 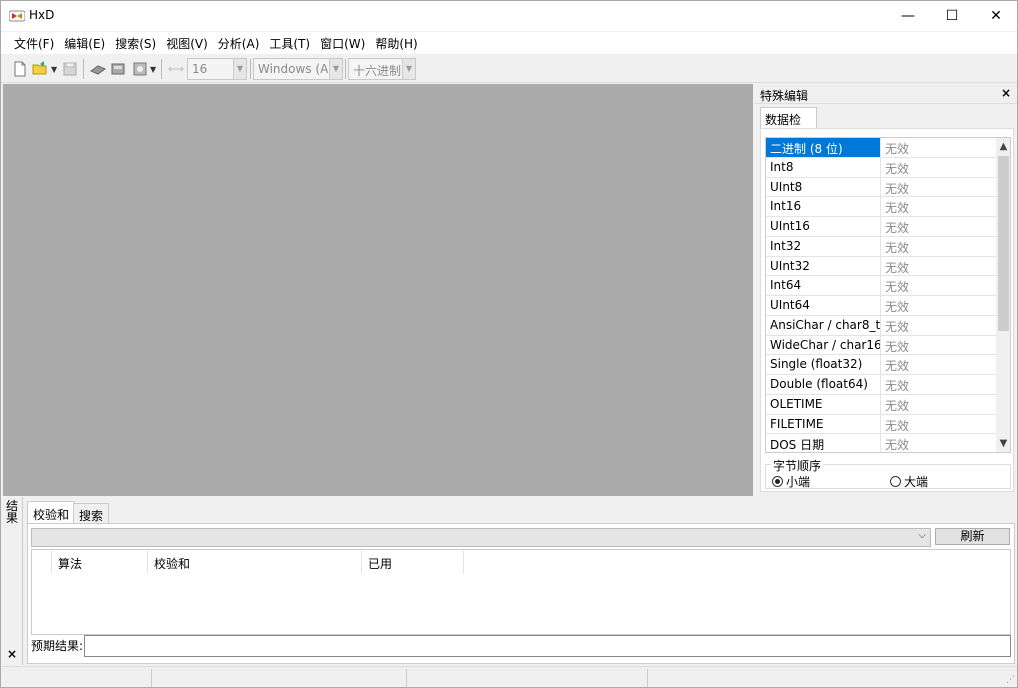 What do you see at coordinates (298, 69) in the screenshot?
I see `charset-select: Windows (AN ▼` at bounding box center [298, 69].